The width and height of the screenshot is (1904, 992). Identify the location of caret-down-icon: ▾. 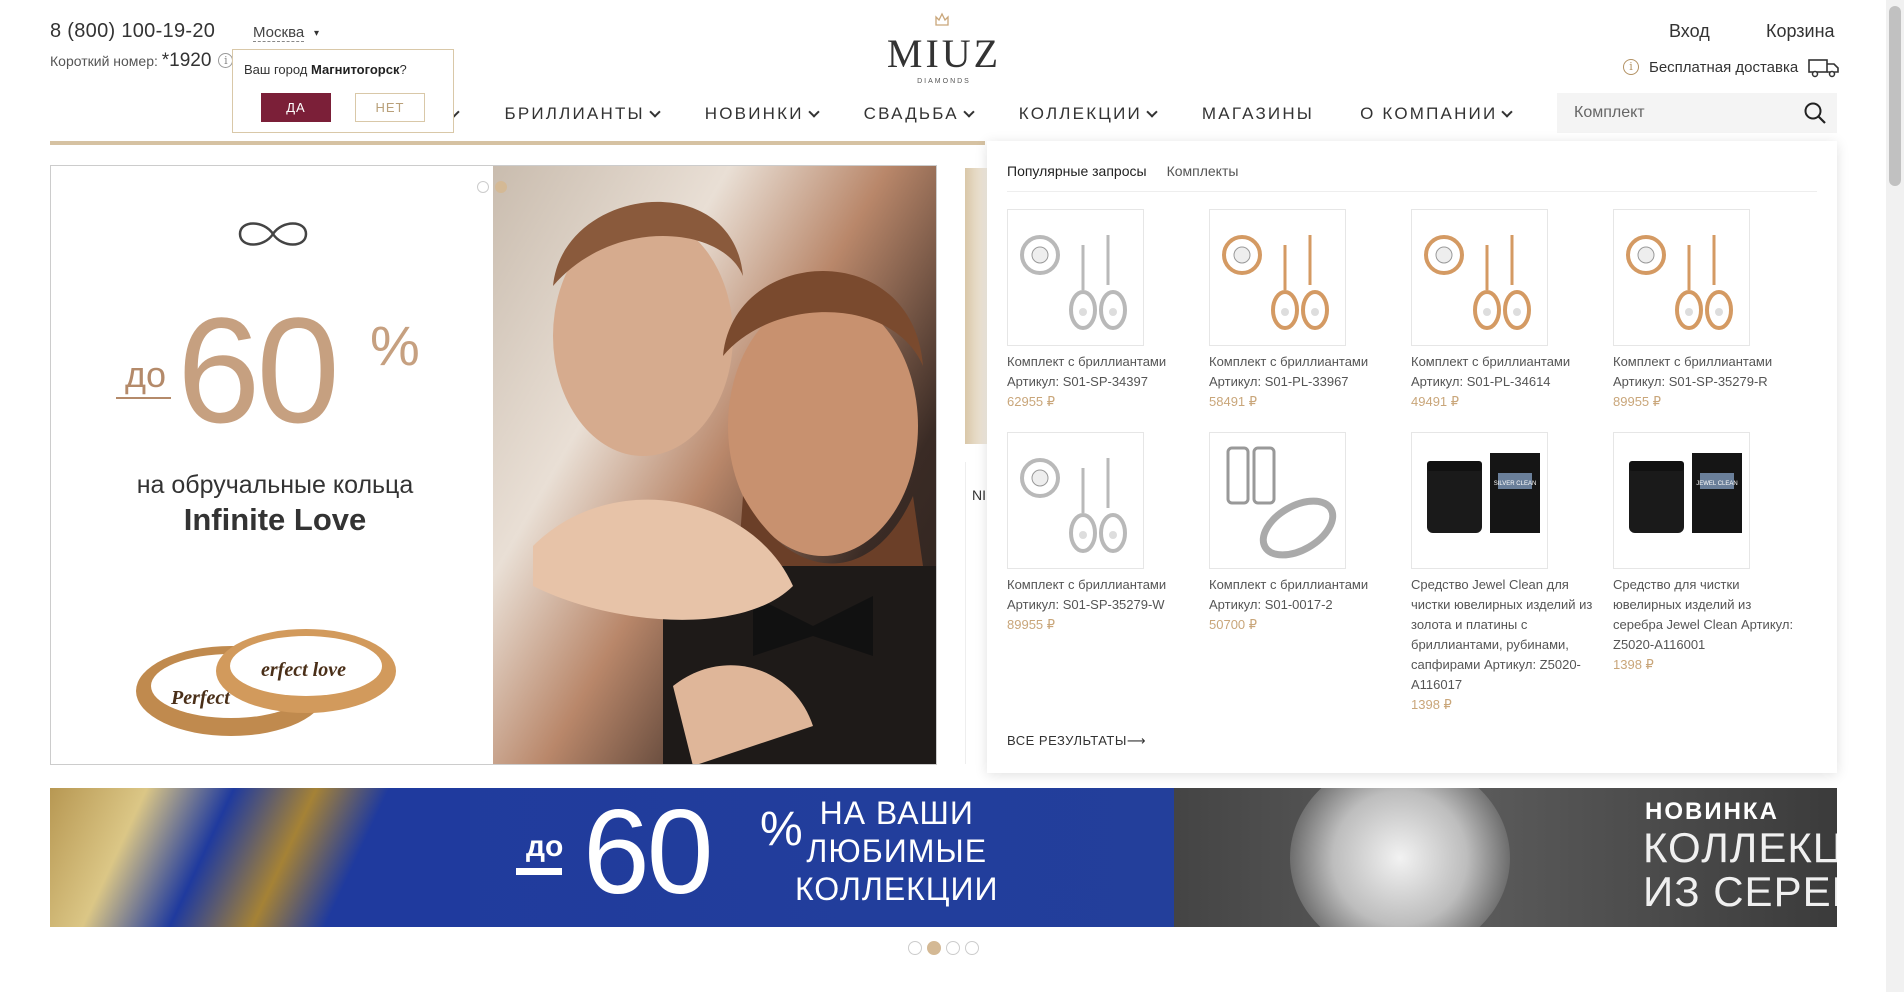
(316, 33).